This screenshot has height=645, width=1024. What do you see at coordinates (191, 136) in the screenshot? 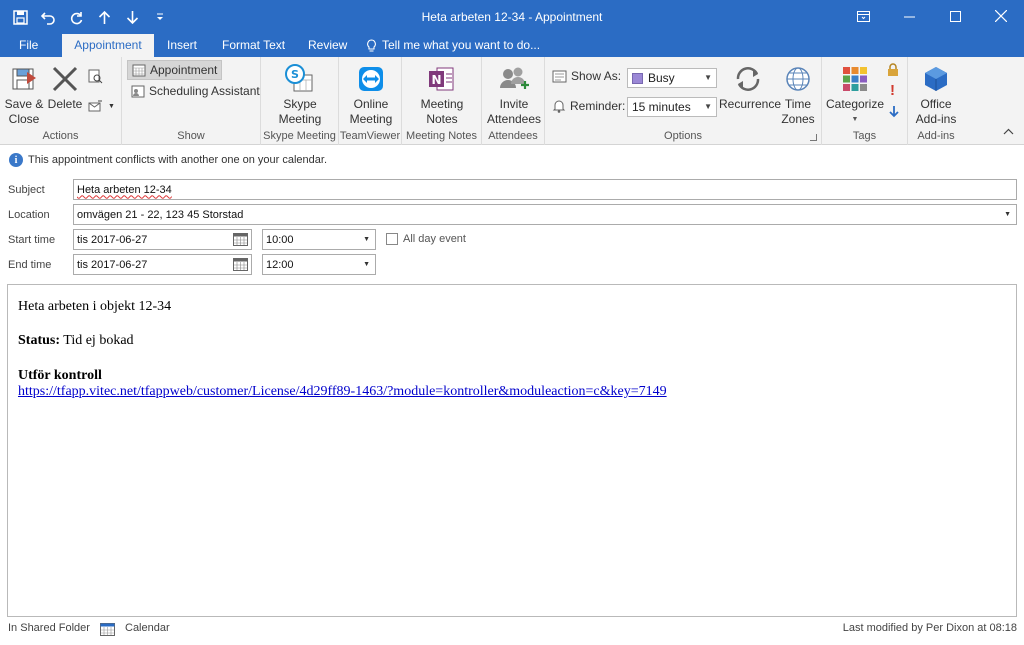
I see `group-label-show: Show` at bounding box center [191, 136].